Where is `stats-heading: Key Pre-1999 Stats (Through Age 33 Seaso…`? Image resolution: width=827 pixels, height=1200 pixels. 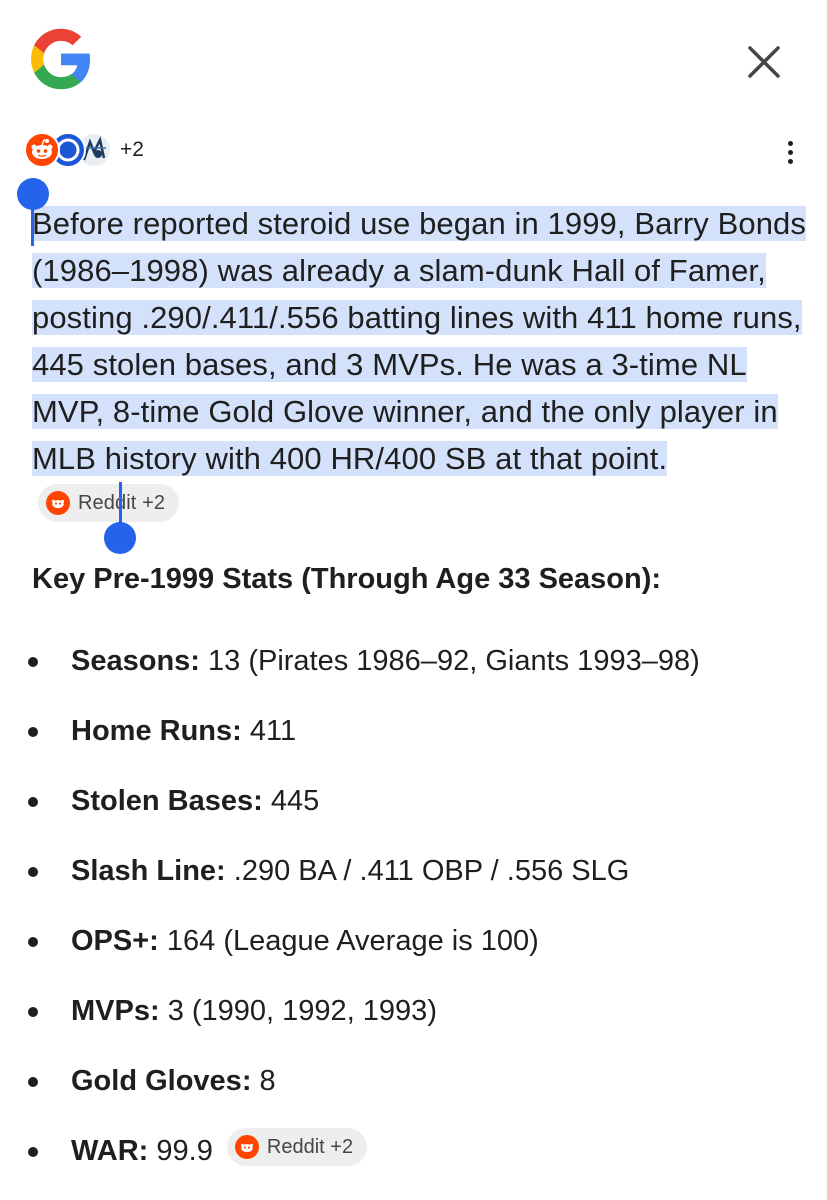
stats-heading: Key Pre-1999 Stats (Through Age 33 Seaso… is located at coordinates (347, 579).